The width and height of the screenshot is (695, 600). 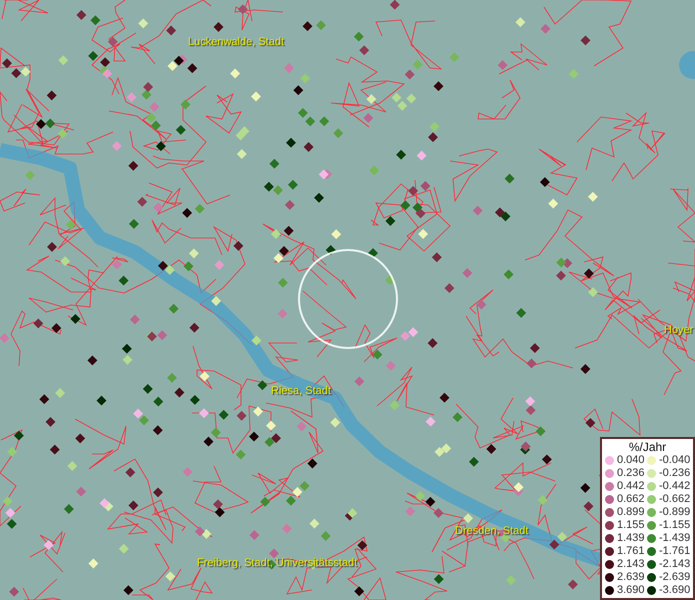 I want to click on legend-value: -0.040, so click(x=674, y=460).